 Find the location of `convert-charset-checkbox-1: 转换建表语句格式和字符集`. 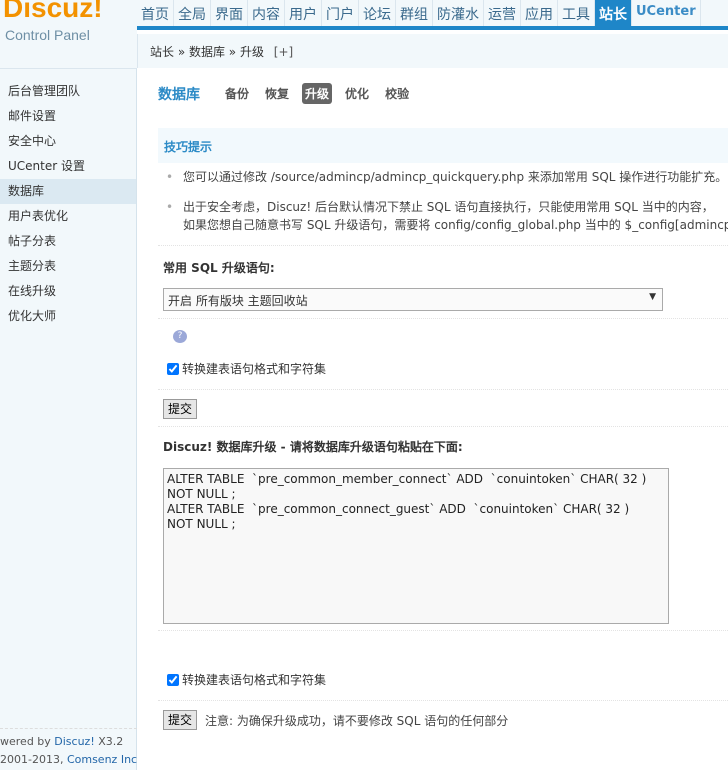

convert-charset-checkbox-1: 转换建表语句格式和字符集 is located at coordinates (246, 368).